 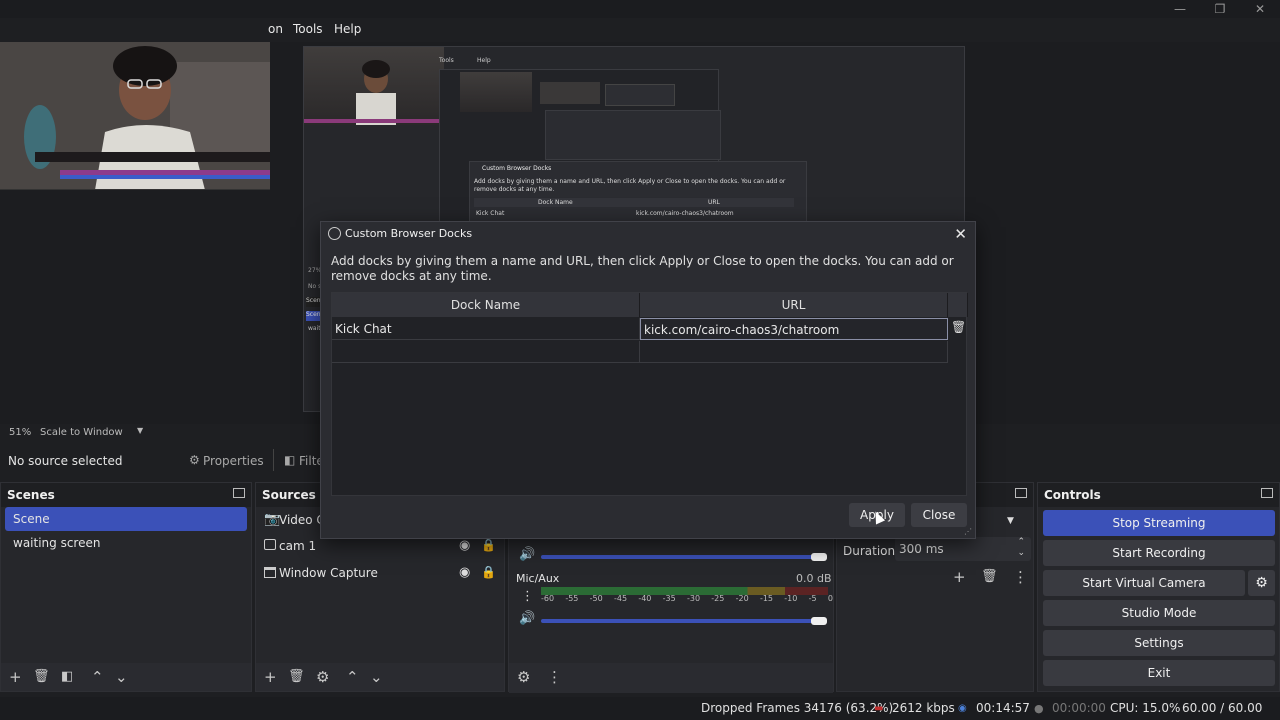 I want to click on camera-icon: 📷, so click(x=272, y=519).